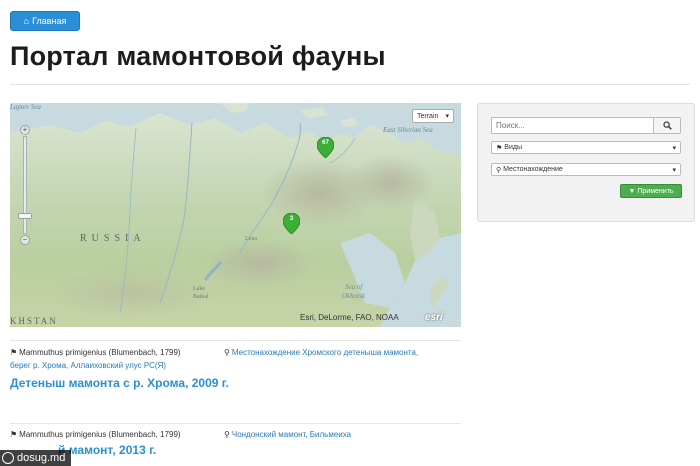 This screenshot has width=700, height=466. Describe the element at coordinates (25, 216) in the screenshot. I see `zoom-handle` at that location.